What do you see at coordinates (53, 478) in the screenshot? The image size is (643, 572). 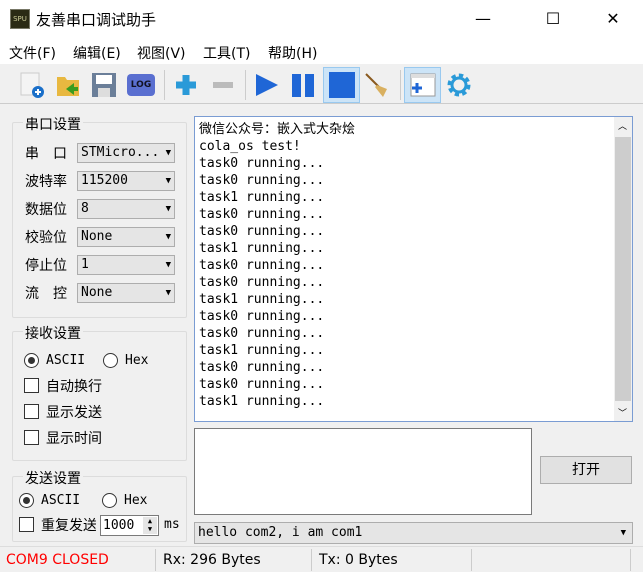 I see `send-settings-title: 发送设置` at bounding box center [53, 478].